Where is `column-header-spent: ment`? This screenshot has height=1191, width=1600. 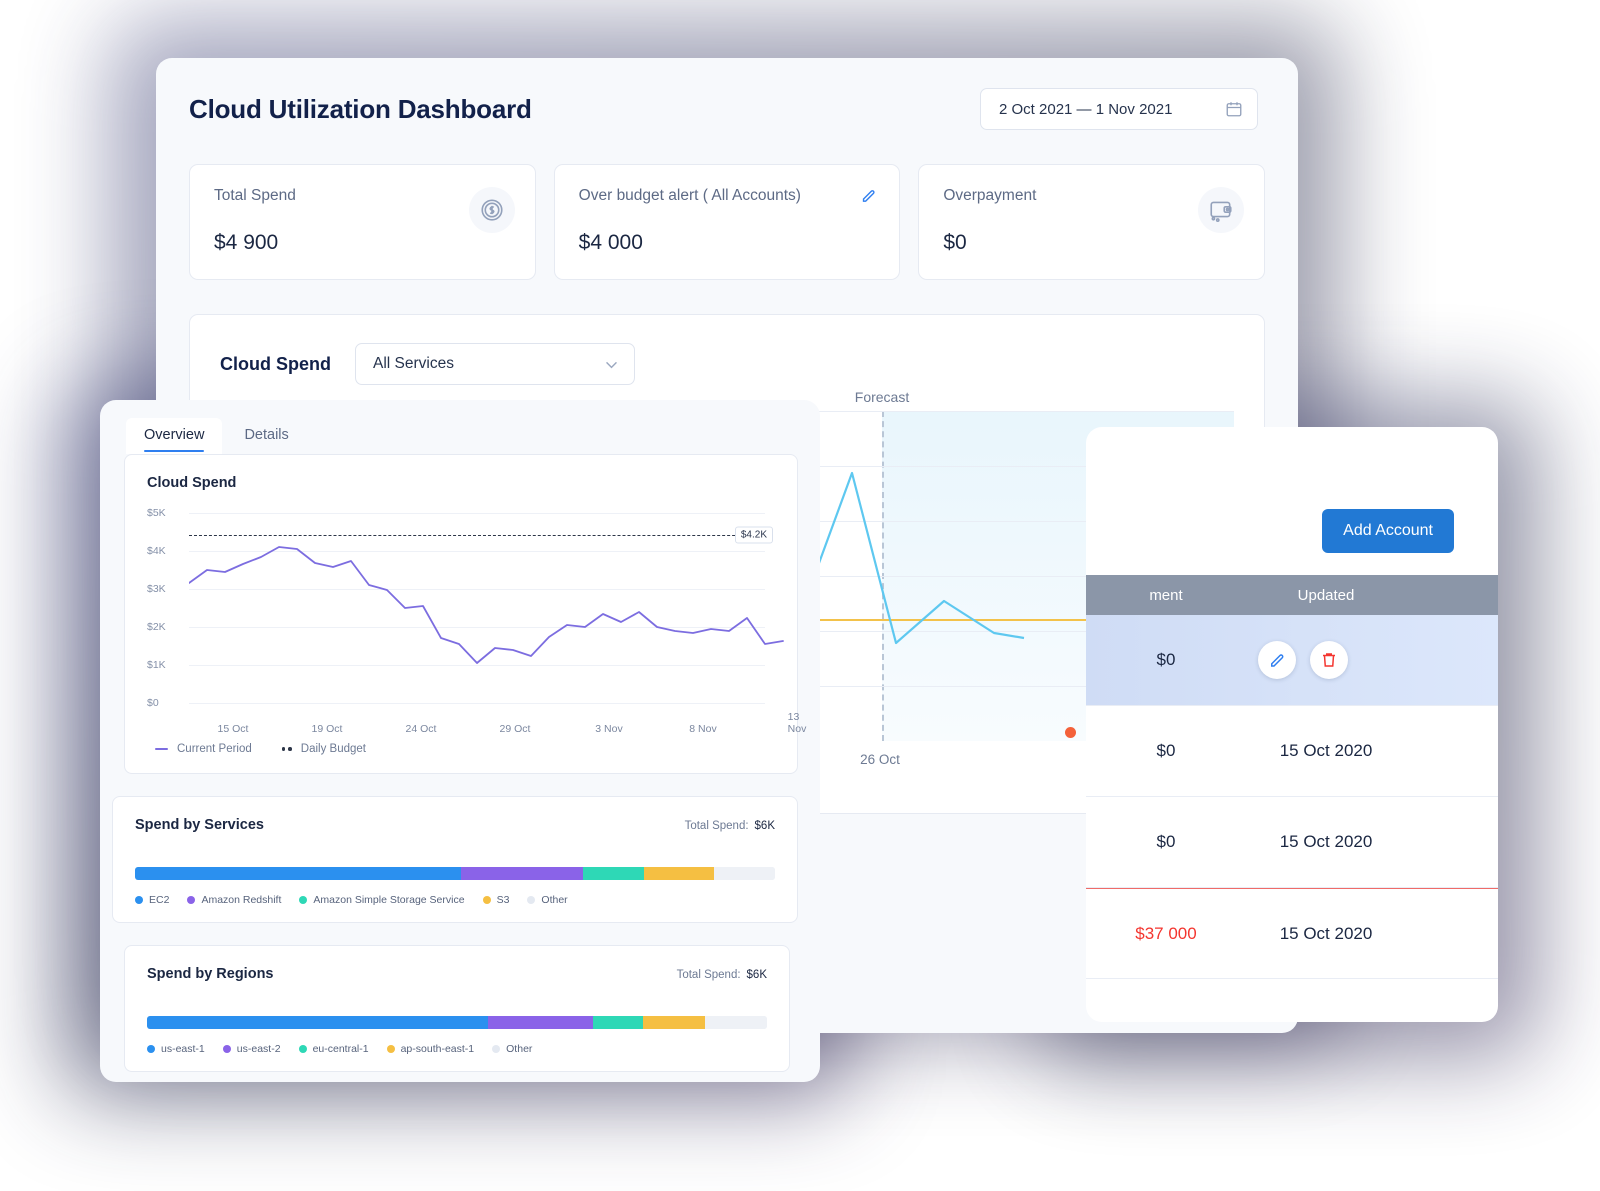 column-header-spent: ment is located at coordinates (1166, 595).